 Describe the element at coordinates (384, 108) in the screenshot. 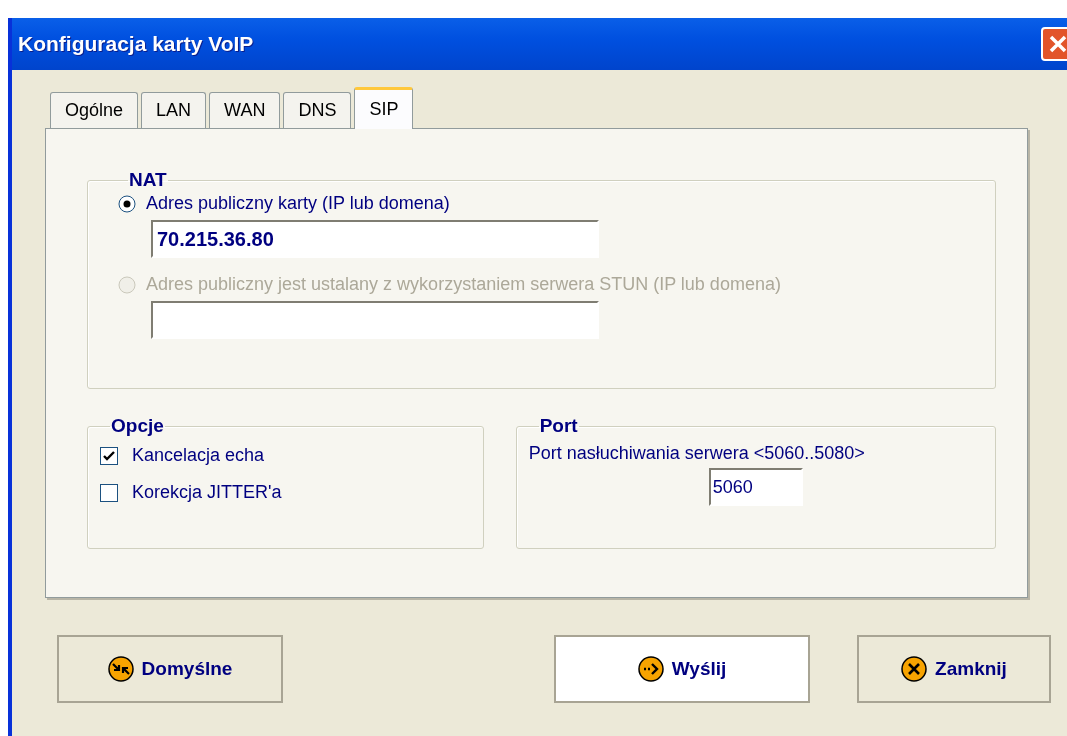

I see `tab: SIP` at that location.